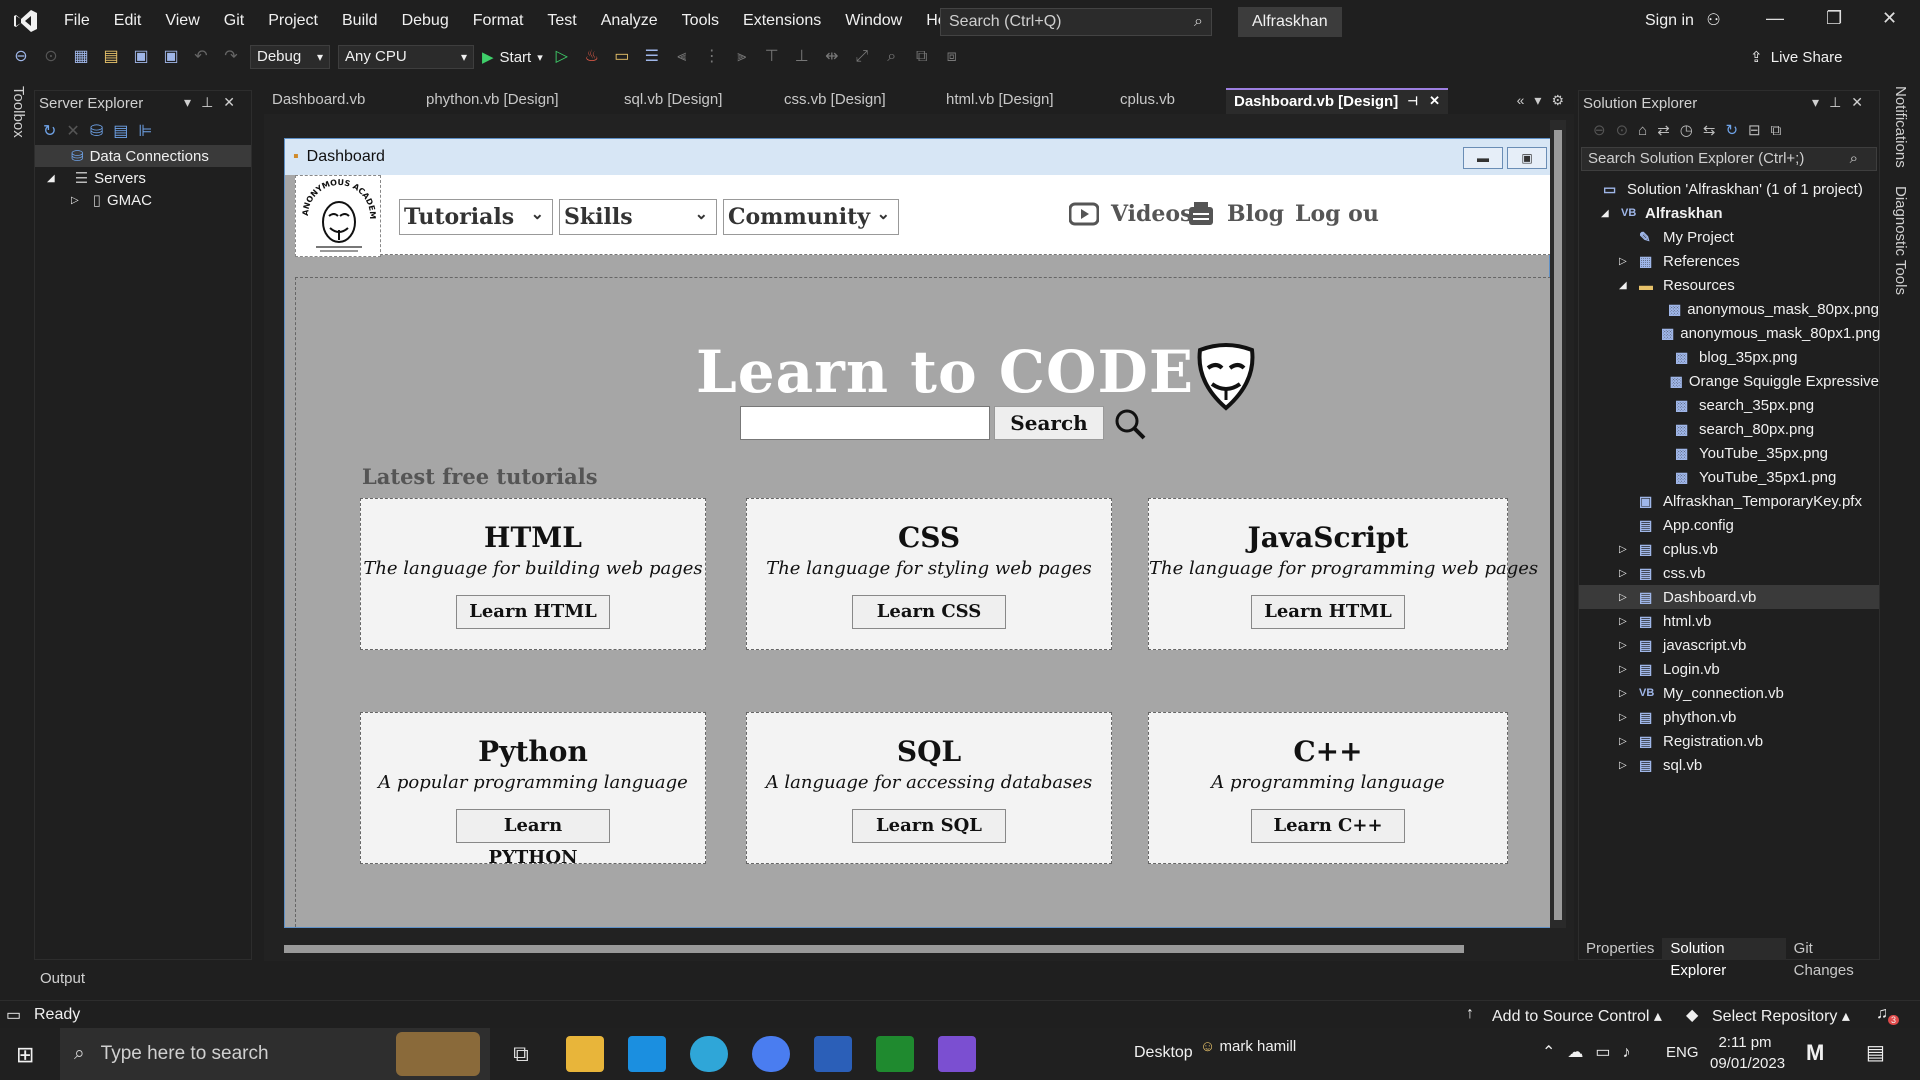  What do you see at coordinates (1709, 130) in the screenshot?
I see `sync-icon: ⇆` at bounding box center [1709, 130].